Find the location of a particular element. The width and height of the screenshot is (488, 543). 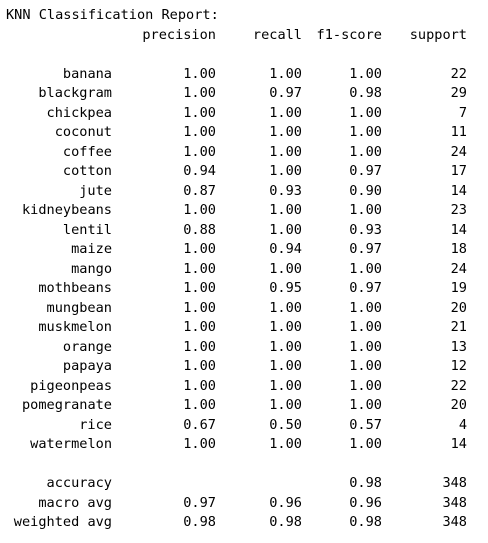

row-recall: 0.97 is located at coordinates (285, 93).